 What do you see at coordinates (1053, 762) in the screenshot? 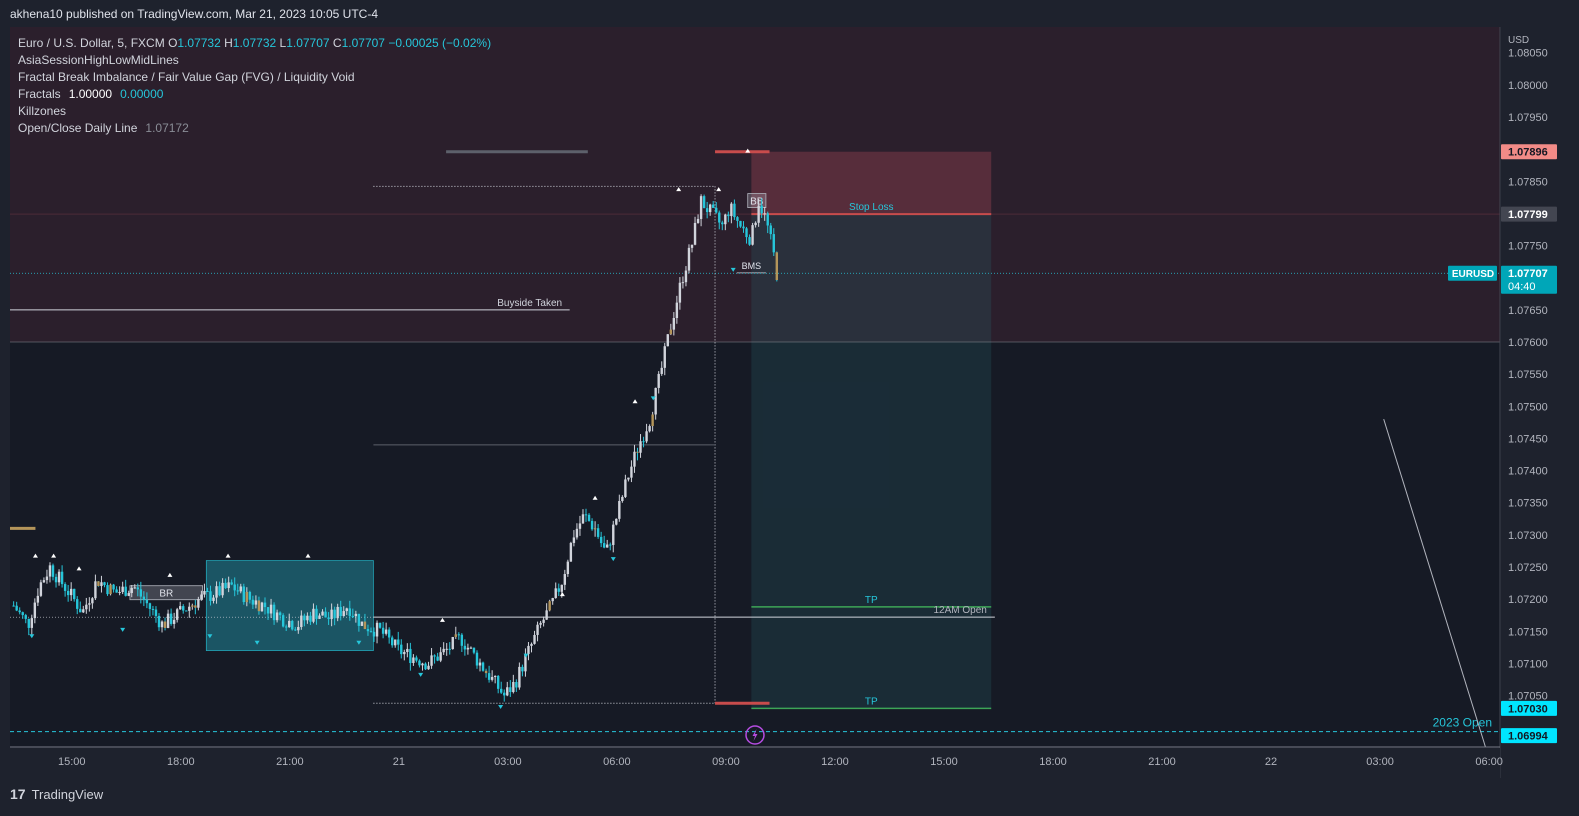
I see `x-tick-label: 18:00` at bounding box center [1053, 762].